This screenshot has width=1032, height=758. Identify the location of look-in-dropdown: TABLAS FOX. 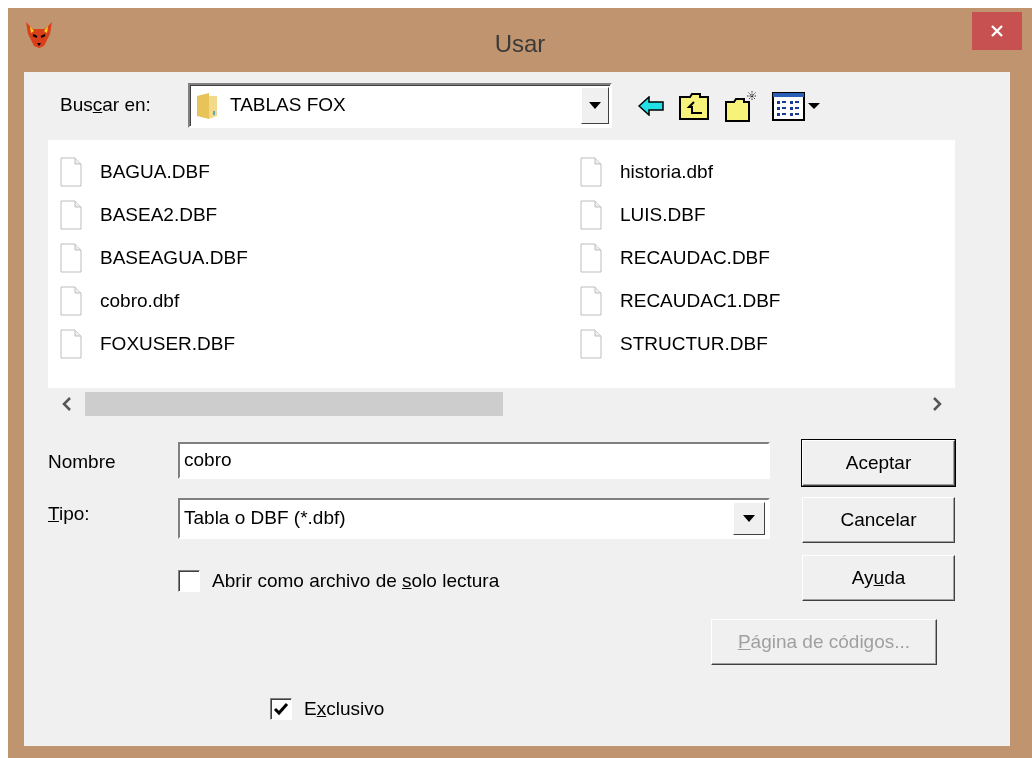
(400, 105).